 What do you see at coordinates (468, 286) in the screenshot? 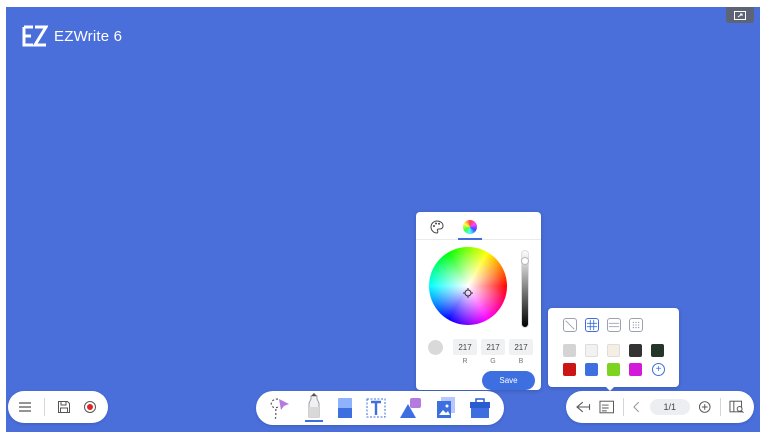
I see `color-wheel` at bounding box center [468, 286].